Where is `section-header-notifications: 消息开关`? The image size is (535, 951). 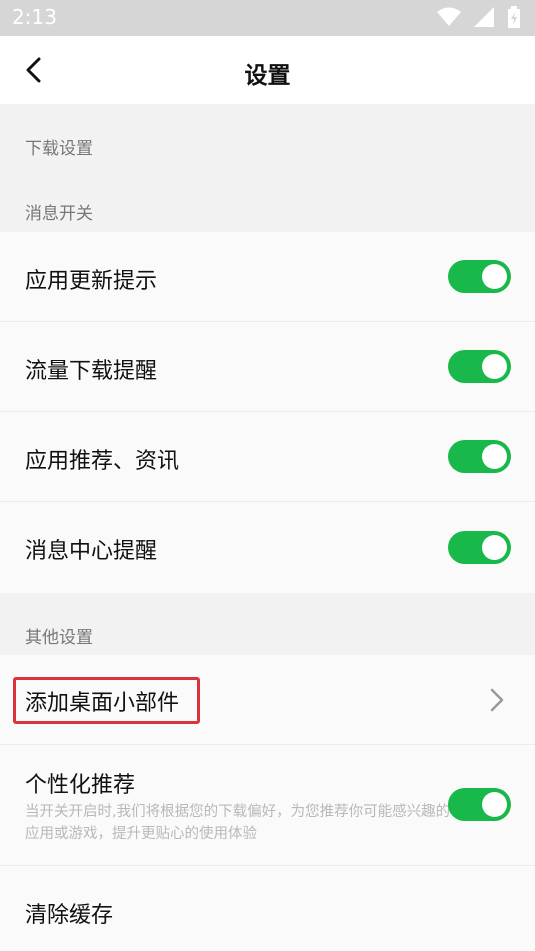 section-header-notifications: 消息开关 is located at coordinates (267, 200).